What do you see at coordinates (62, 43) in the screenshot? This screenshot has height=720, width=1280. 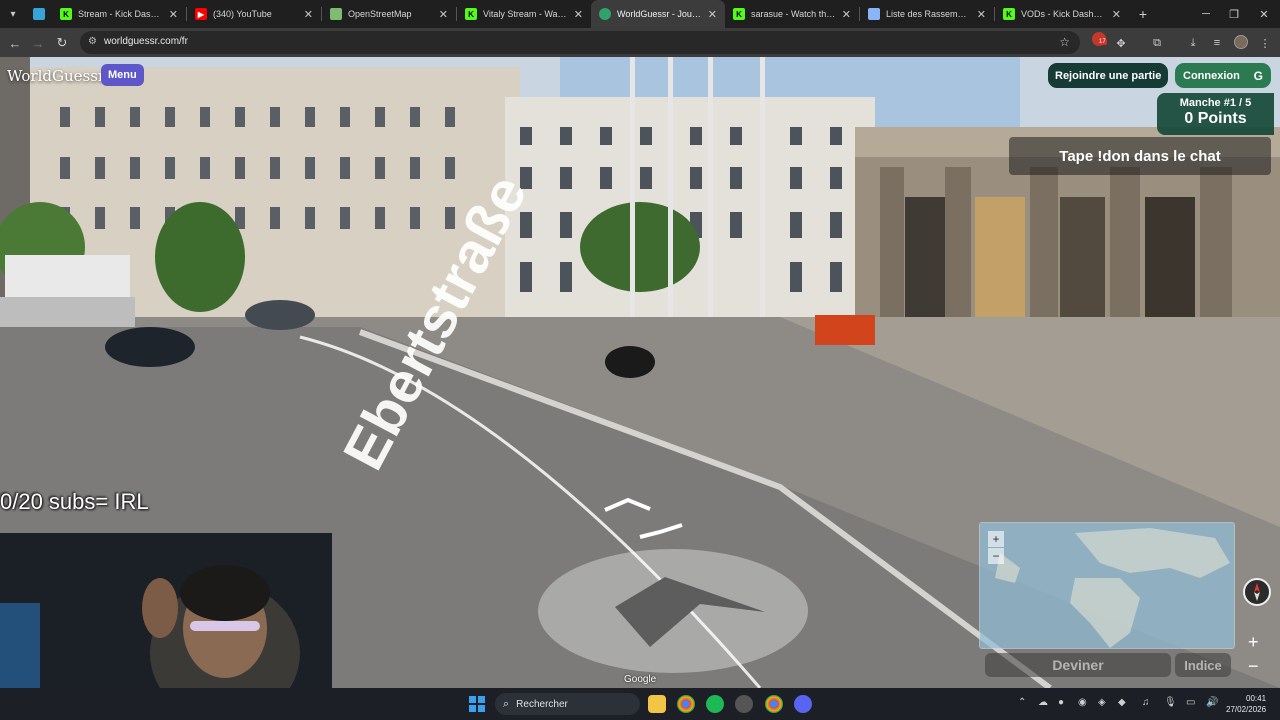 I see `reload-icon: ↻` at bounding box center [62, 43].